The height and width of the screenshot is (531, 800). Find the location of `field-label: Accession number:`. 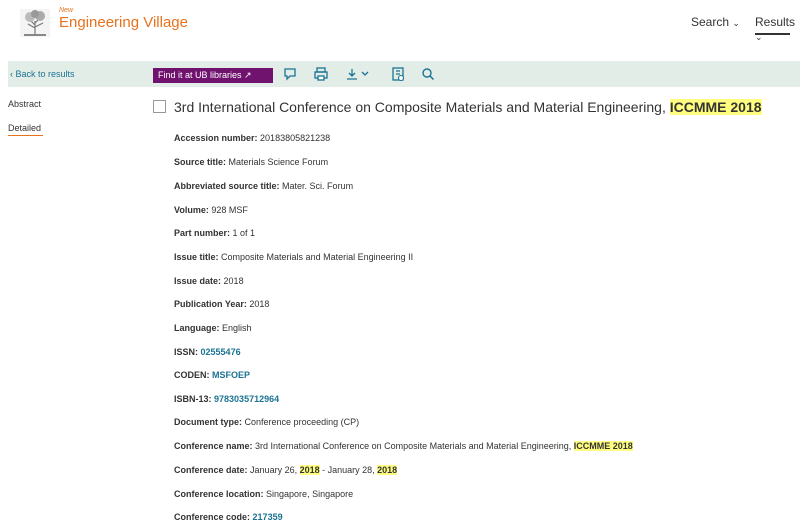

field-label: Accession number: is located at coordinates (216, 138).